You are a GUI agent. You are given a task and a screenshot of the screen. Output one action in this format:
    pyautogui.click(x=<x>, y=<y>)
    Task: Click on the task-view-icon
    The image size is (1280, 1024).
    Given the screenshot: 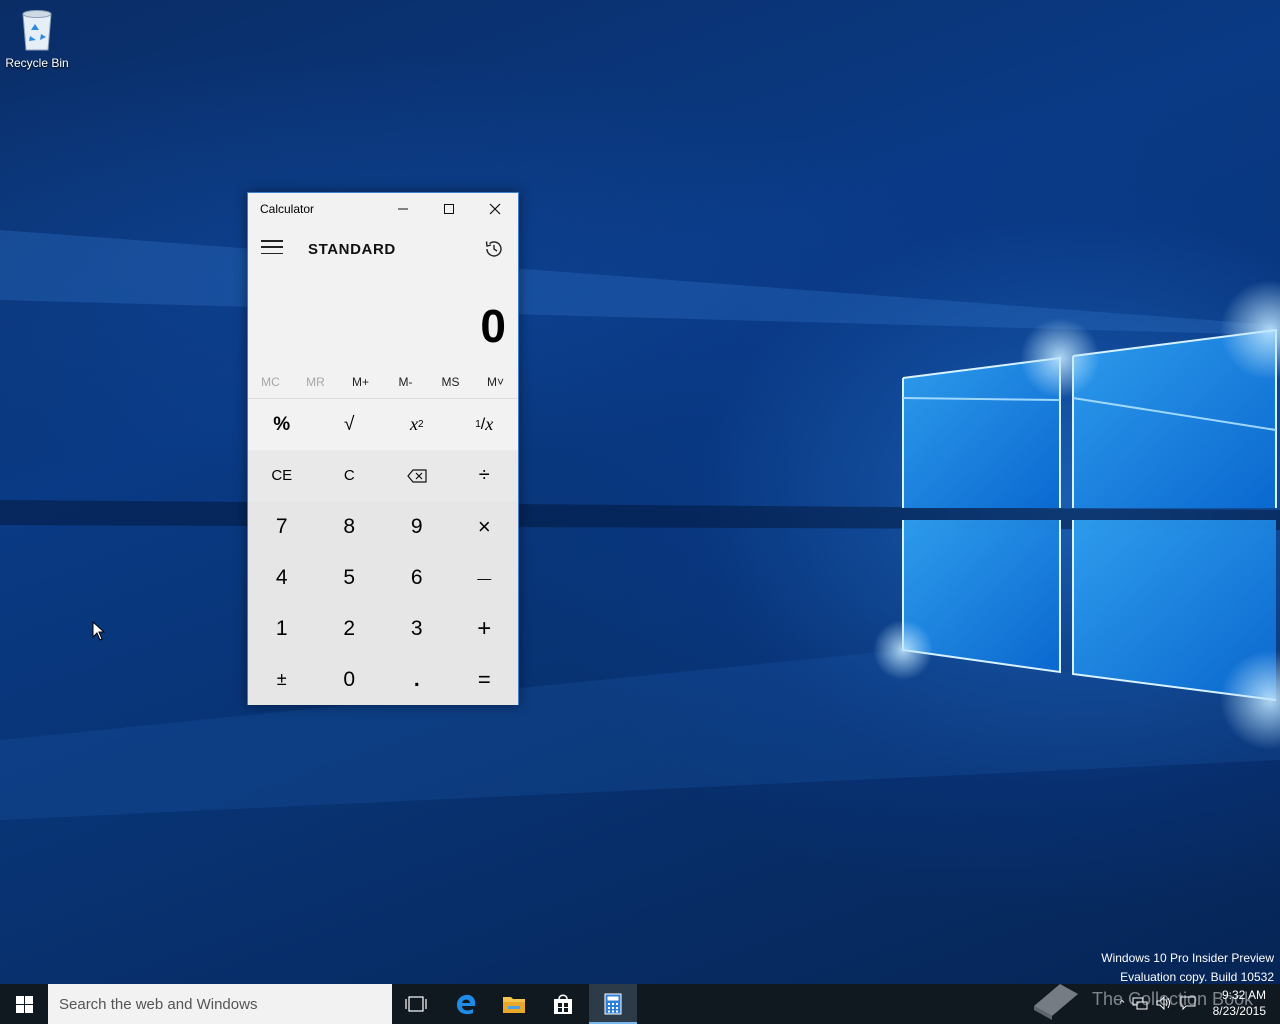 What is the action you would take?
    pyautogui.click(x=416, y=1004)
    